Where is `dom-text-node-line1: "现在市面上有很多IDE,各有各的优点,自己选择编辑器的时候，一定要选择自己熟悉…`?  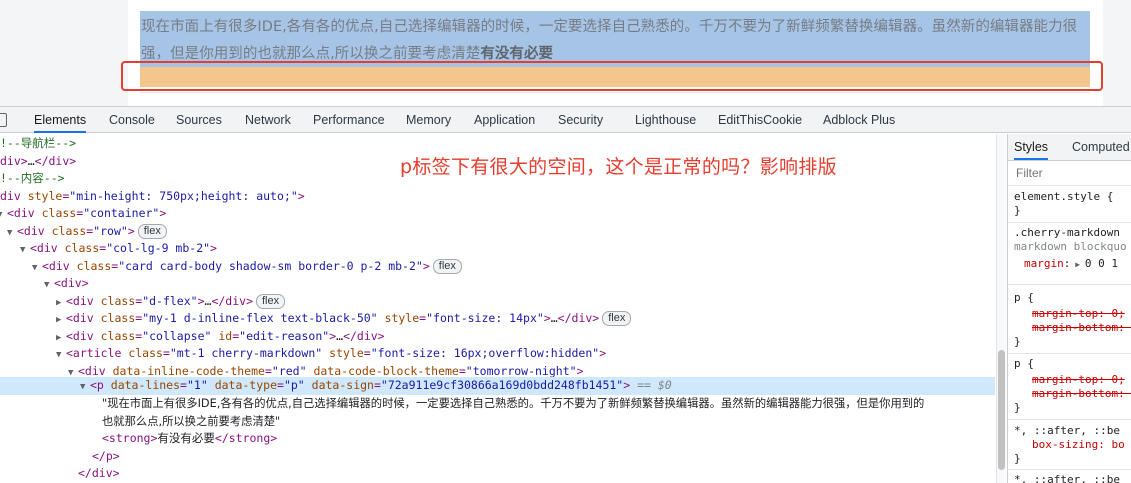 dom-text-node-line1: "现在市面上有很多IDE,各有各的优点,自己选择编辑器的时候，一定要选择自己熟悉… is located at coordinates (547, 404).